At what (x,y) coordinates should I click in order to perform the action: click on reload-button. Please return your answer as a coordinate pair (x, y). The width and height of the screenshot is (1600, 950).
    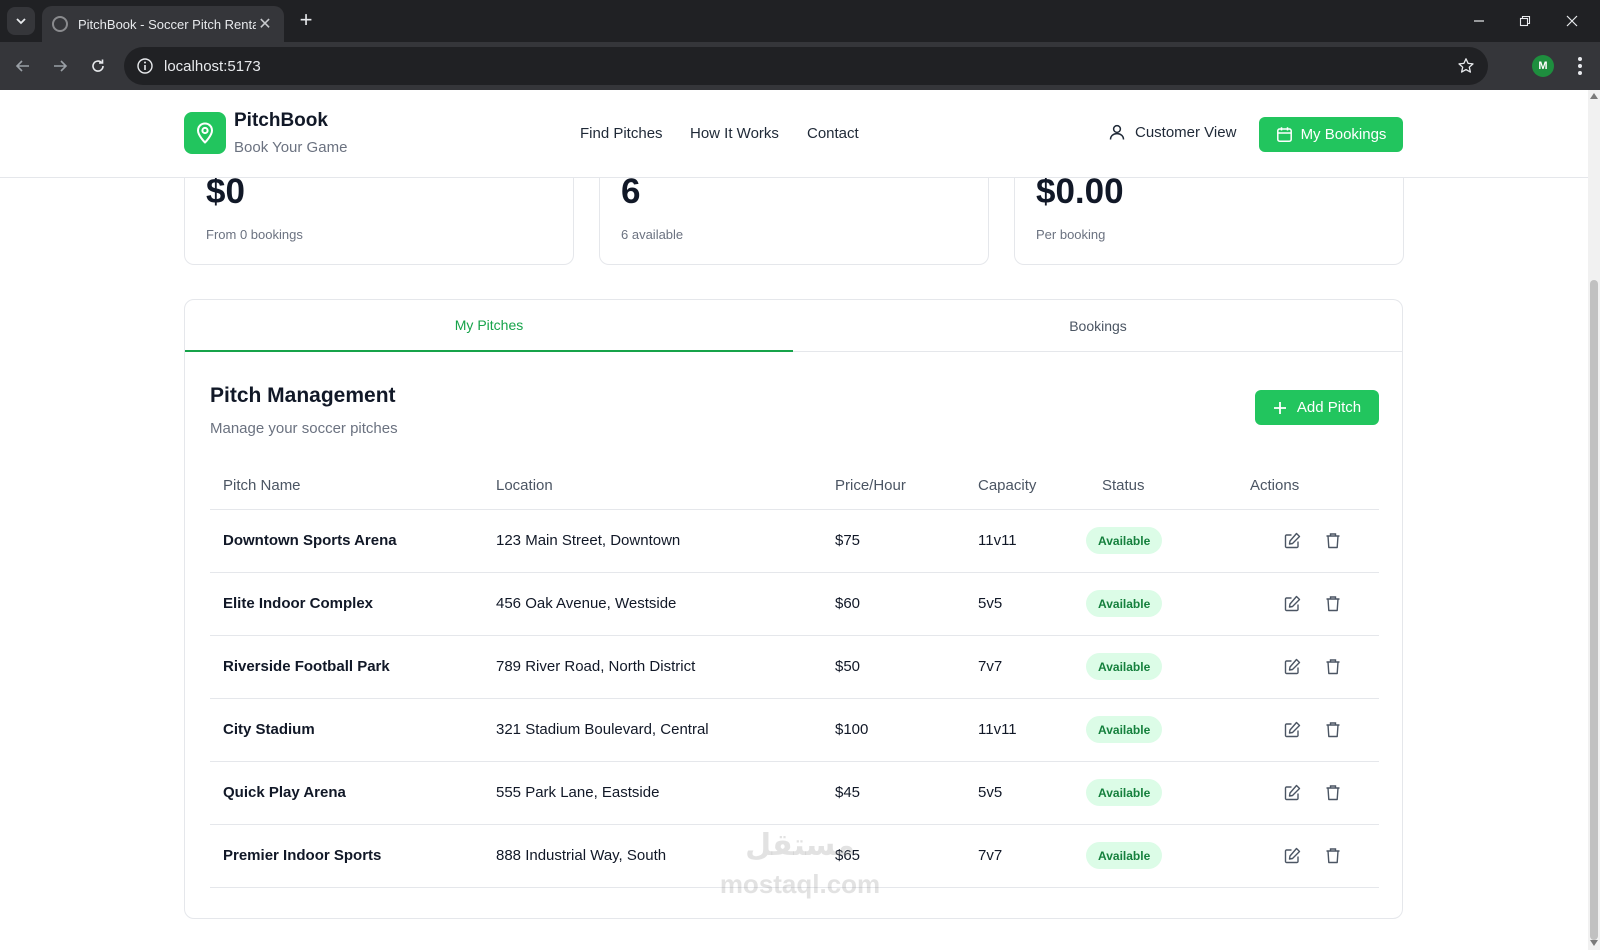
    Looking at the image, I should click on (98, 66).